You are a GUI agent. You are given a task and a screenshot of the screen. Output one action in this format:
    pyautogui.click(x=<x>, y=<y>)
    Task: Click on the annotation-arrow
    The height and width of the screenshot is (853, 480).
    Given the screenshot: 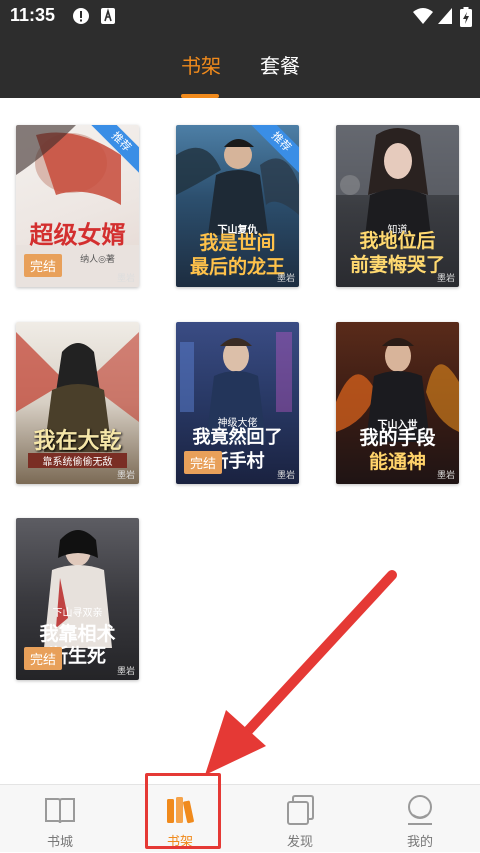 What is the action you would take?
    pyautogui.click(x=301, y=672)
    